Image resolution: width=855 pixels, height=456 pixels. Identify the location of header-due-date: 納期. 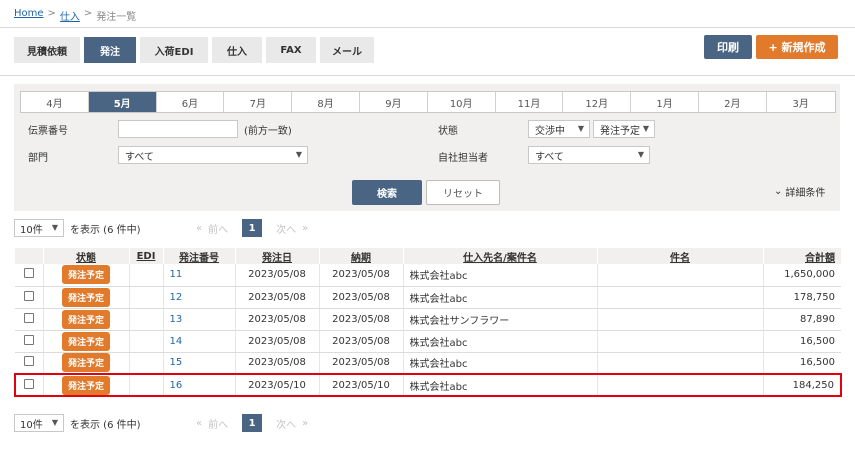
(360, 256).